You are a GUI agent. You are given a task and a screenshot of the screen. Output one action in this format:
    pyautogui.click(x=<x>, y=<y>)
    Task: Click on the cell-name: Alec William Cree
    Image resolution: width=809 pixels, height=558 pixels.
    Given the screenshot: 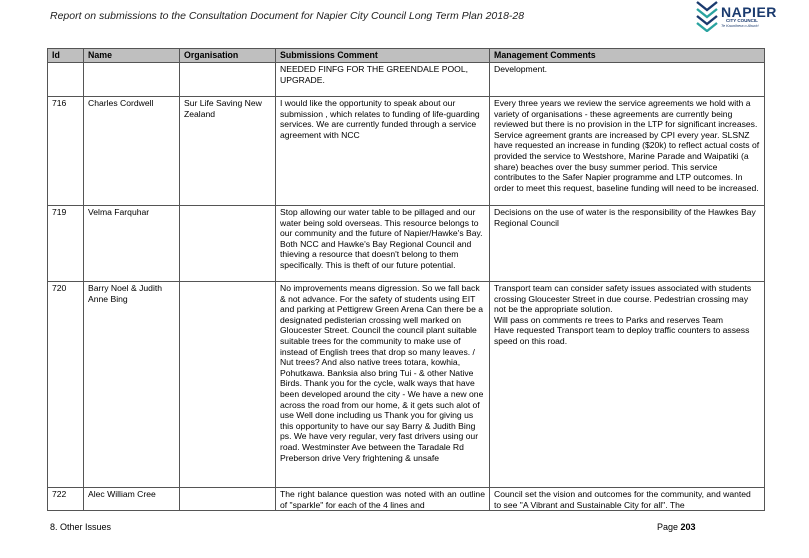 What is the action you would take?
    pyautogui.click(x=131, y=499)
    